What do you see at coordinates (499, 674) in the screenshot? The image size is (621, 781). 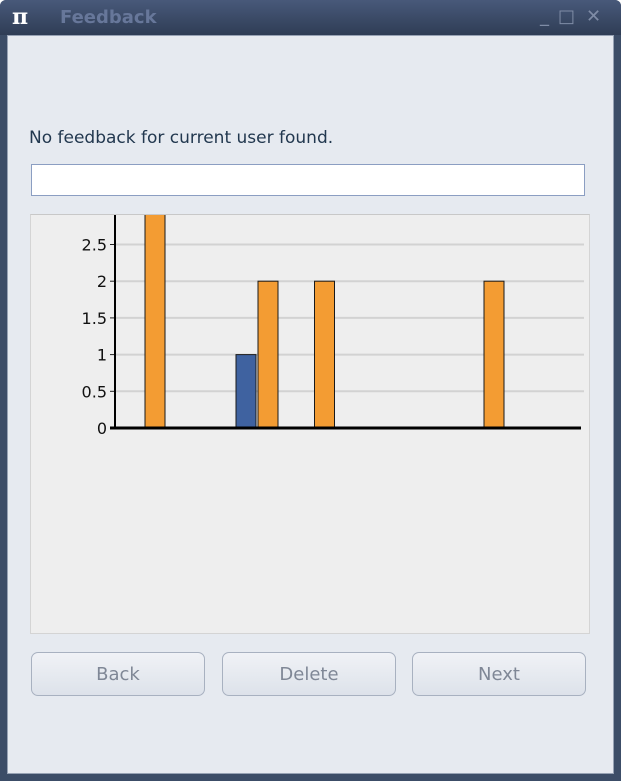 I see `next-button: Next` at bounding box center [499, 674].